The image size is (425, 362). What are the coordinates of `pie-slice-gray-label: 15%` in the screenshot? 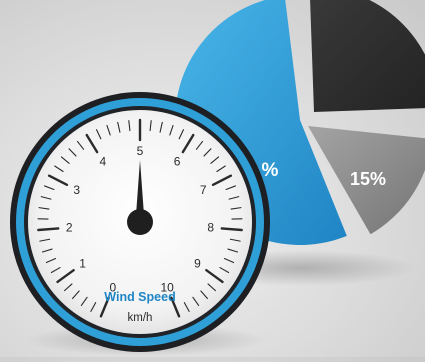 It's located at (368, 179).